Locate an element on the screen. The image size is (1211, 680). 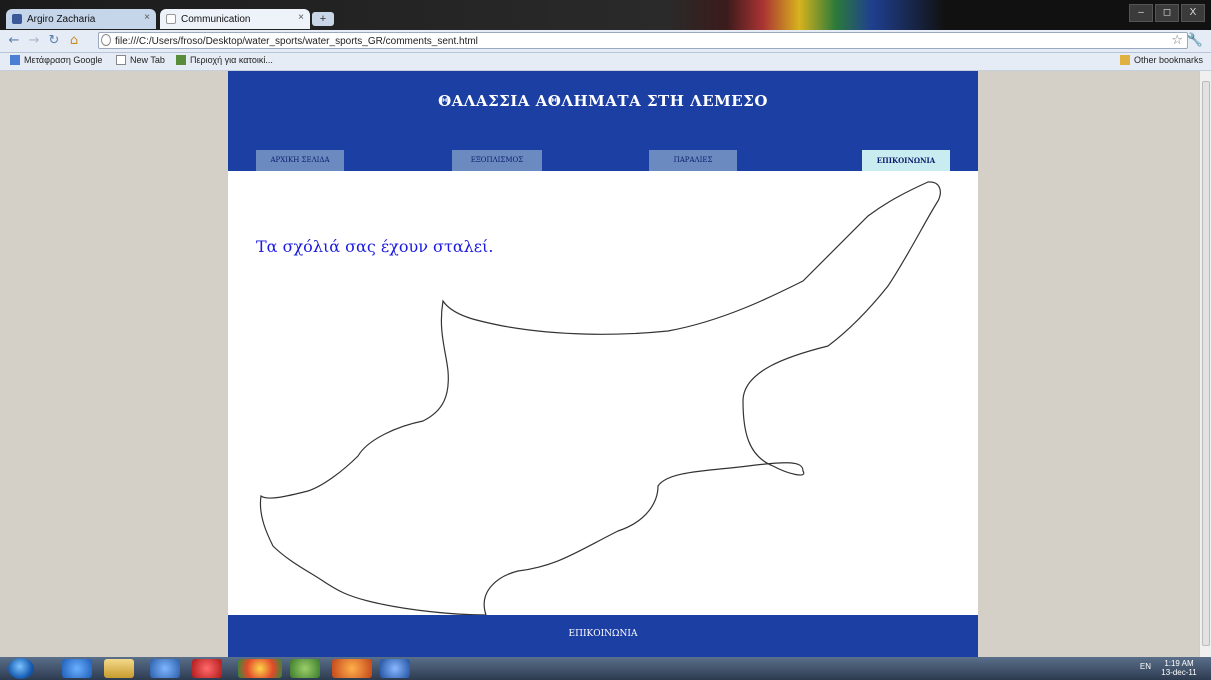
tab-communication: Communication × is located at coordinates (235, 19).